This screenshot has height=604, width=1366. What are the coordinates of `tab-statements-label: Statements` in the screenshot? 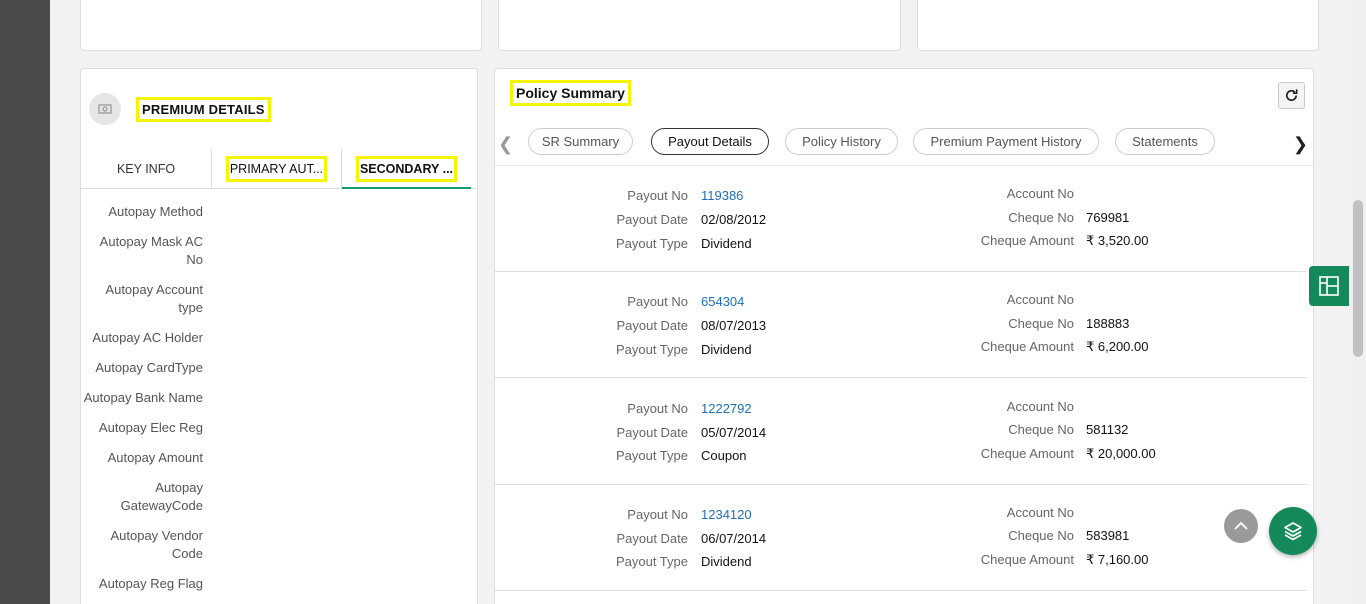 It's located at (1165, 141).